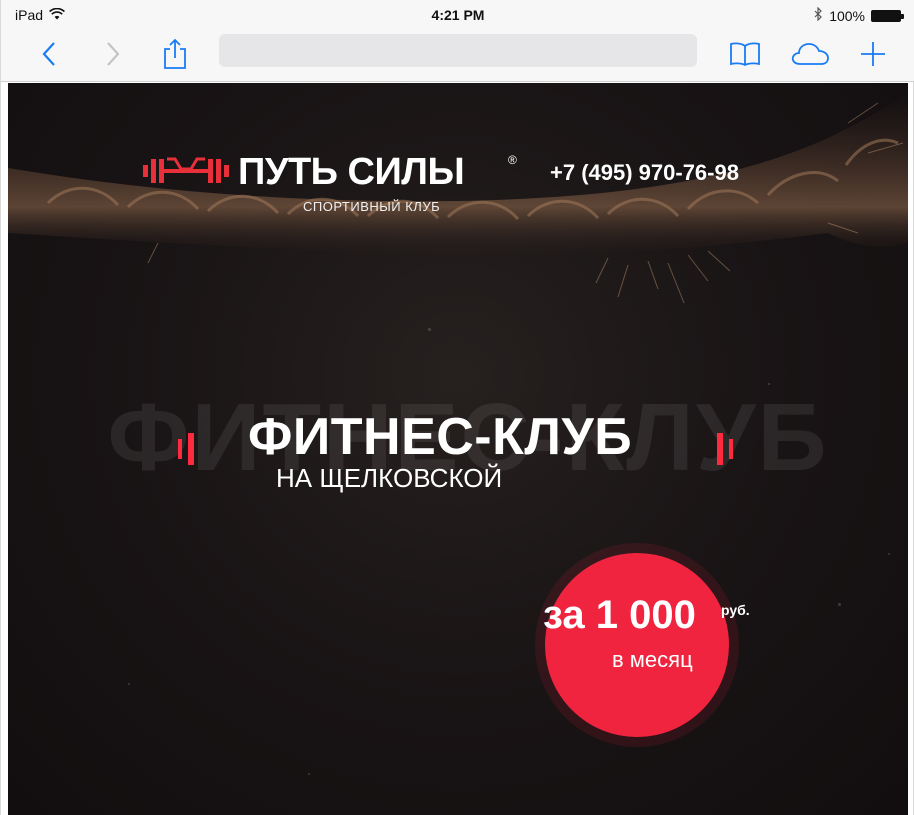 Image resolution: width=914 pixels, height=815 pixels. I want to click on back-icon, so click(48, 54).